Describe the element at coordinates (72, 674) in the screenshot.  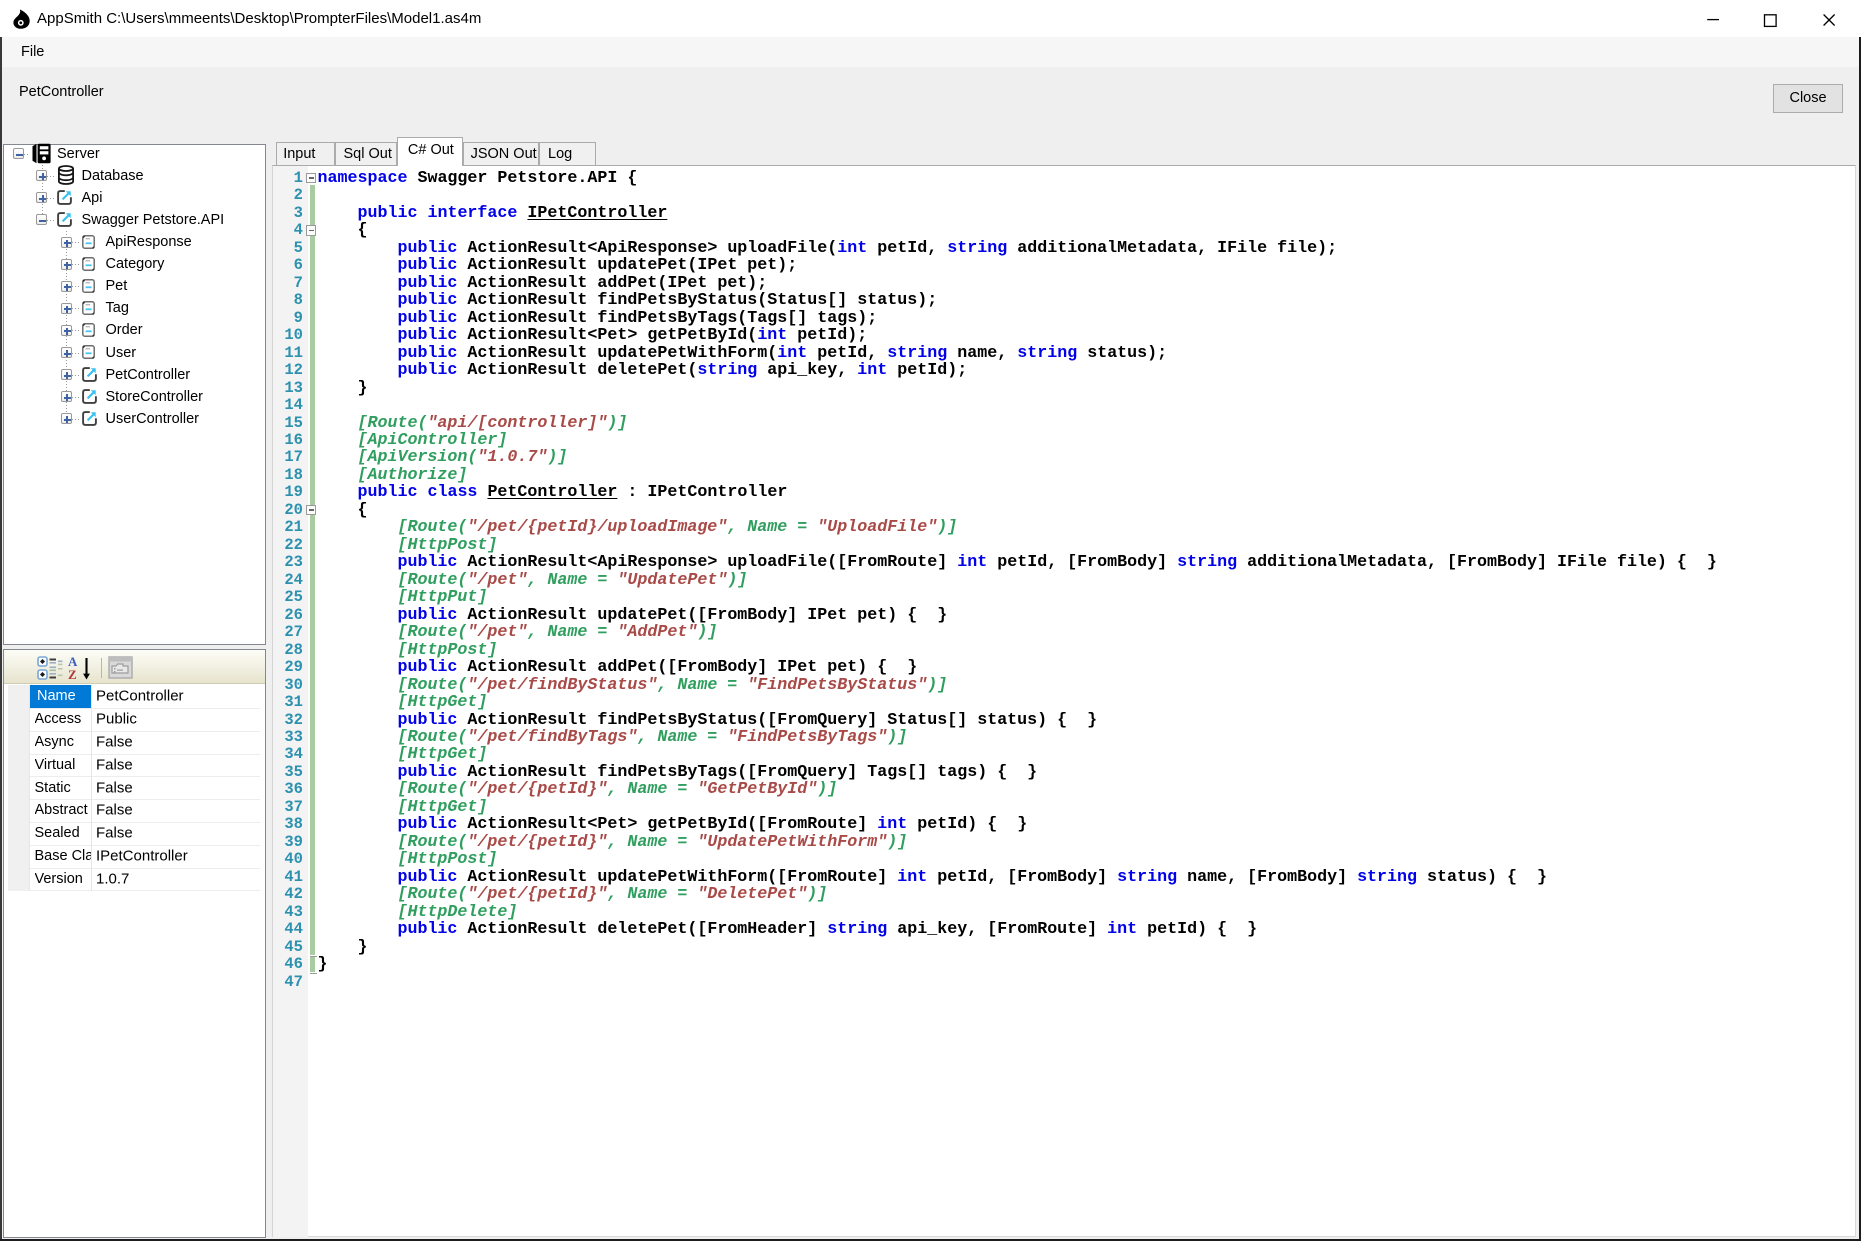
I see `svg-text: Z` at that location.